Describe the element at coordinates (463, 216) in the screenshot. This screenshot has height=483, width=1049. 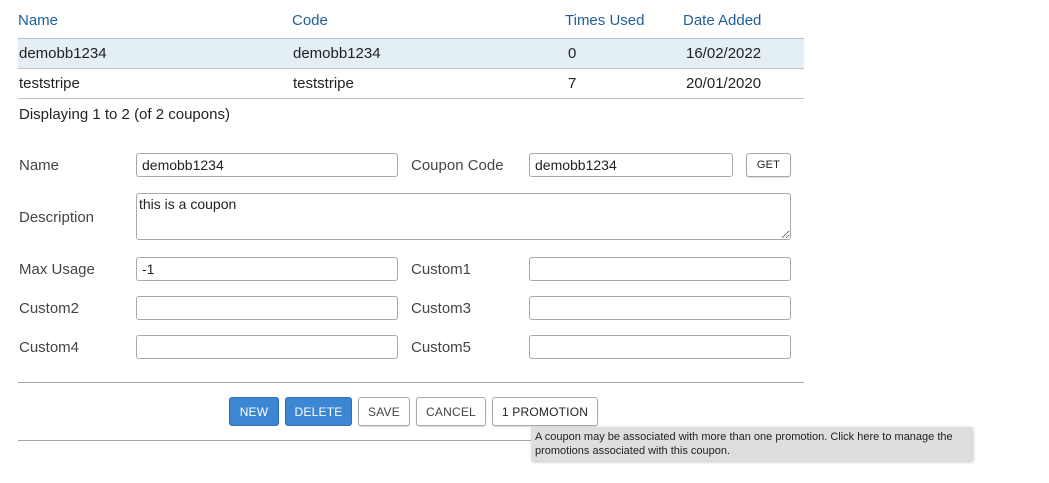
I see `description-textarea: this is a coupon` at that location.